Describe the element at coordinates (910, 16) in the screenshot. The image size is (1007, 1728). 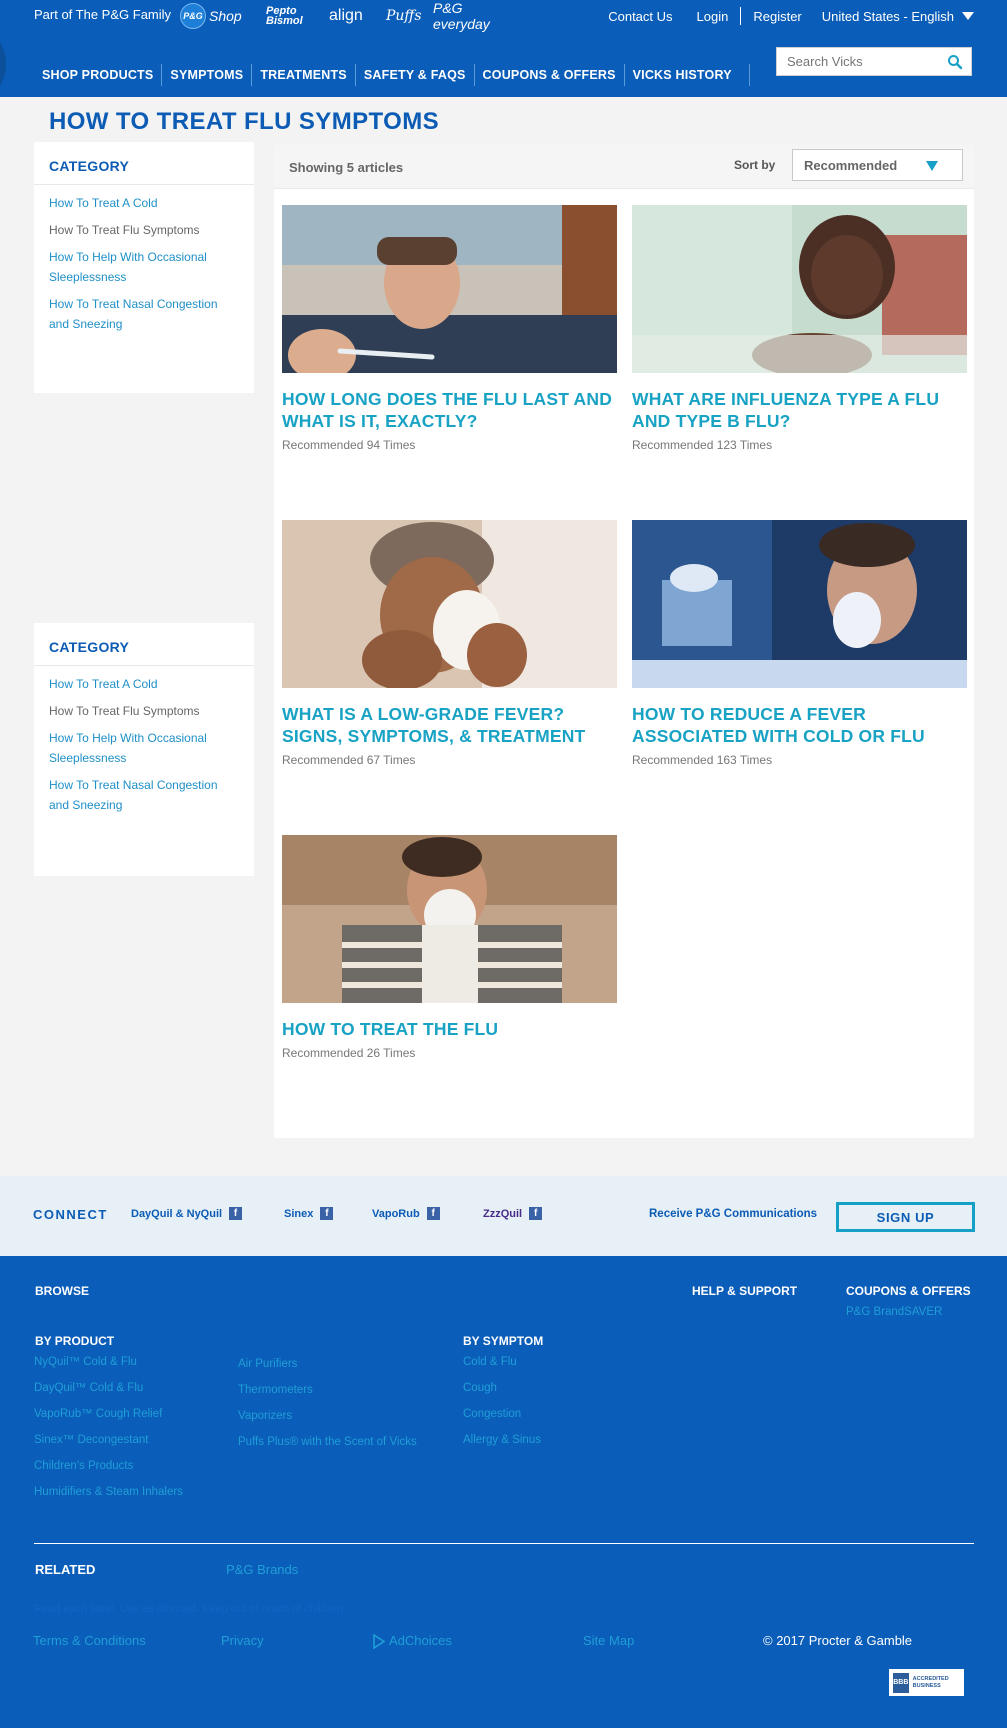
I see `locale-selector: United States - English` at that location.